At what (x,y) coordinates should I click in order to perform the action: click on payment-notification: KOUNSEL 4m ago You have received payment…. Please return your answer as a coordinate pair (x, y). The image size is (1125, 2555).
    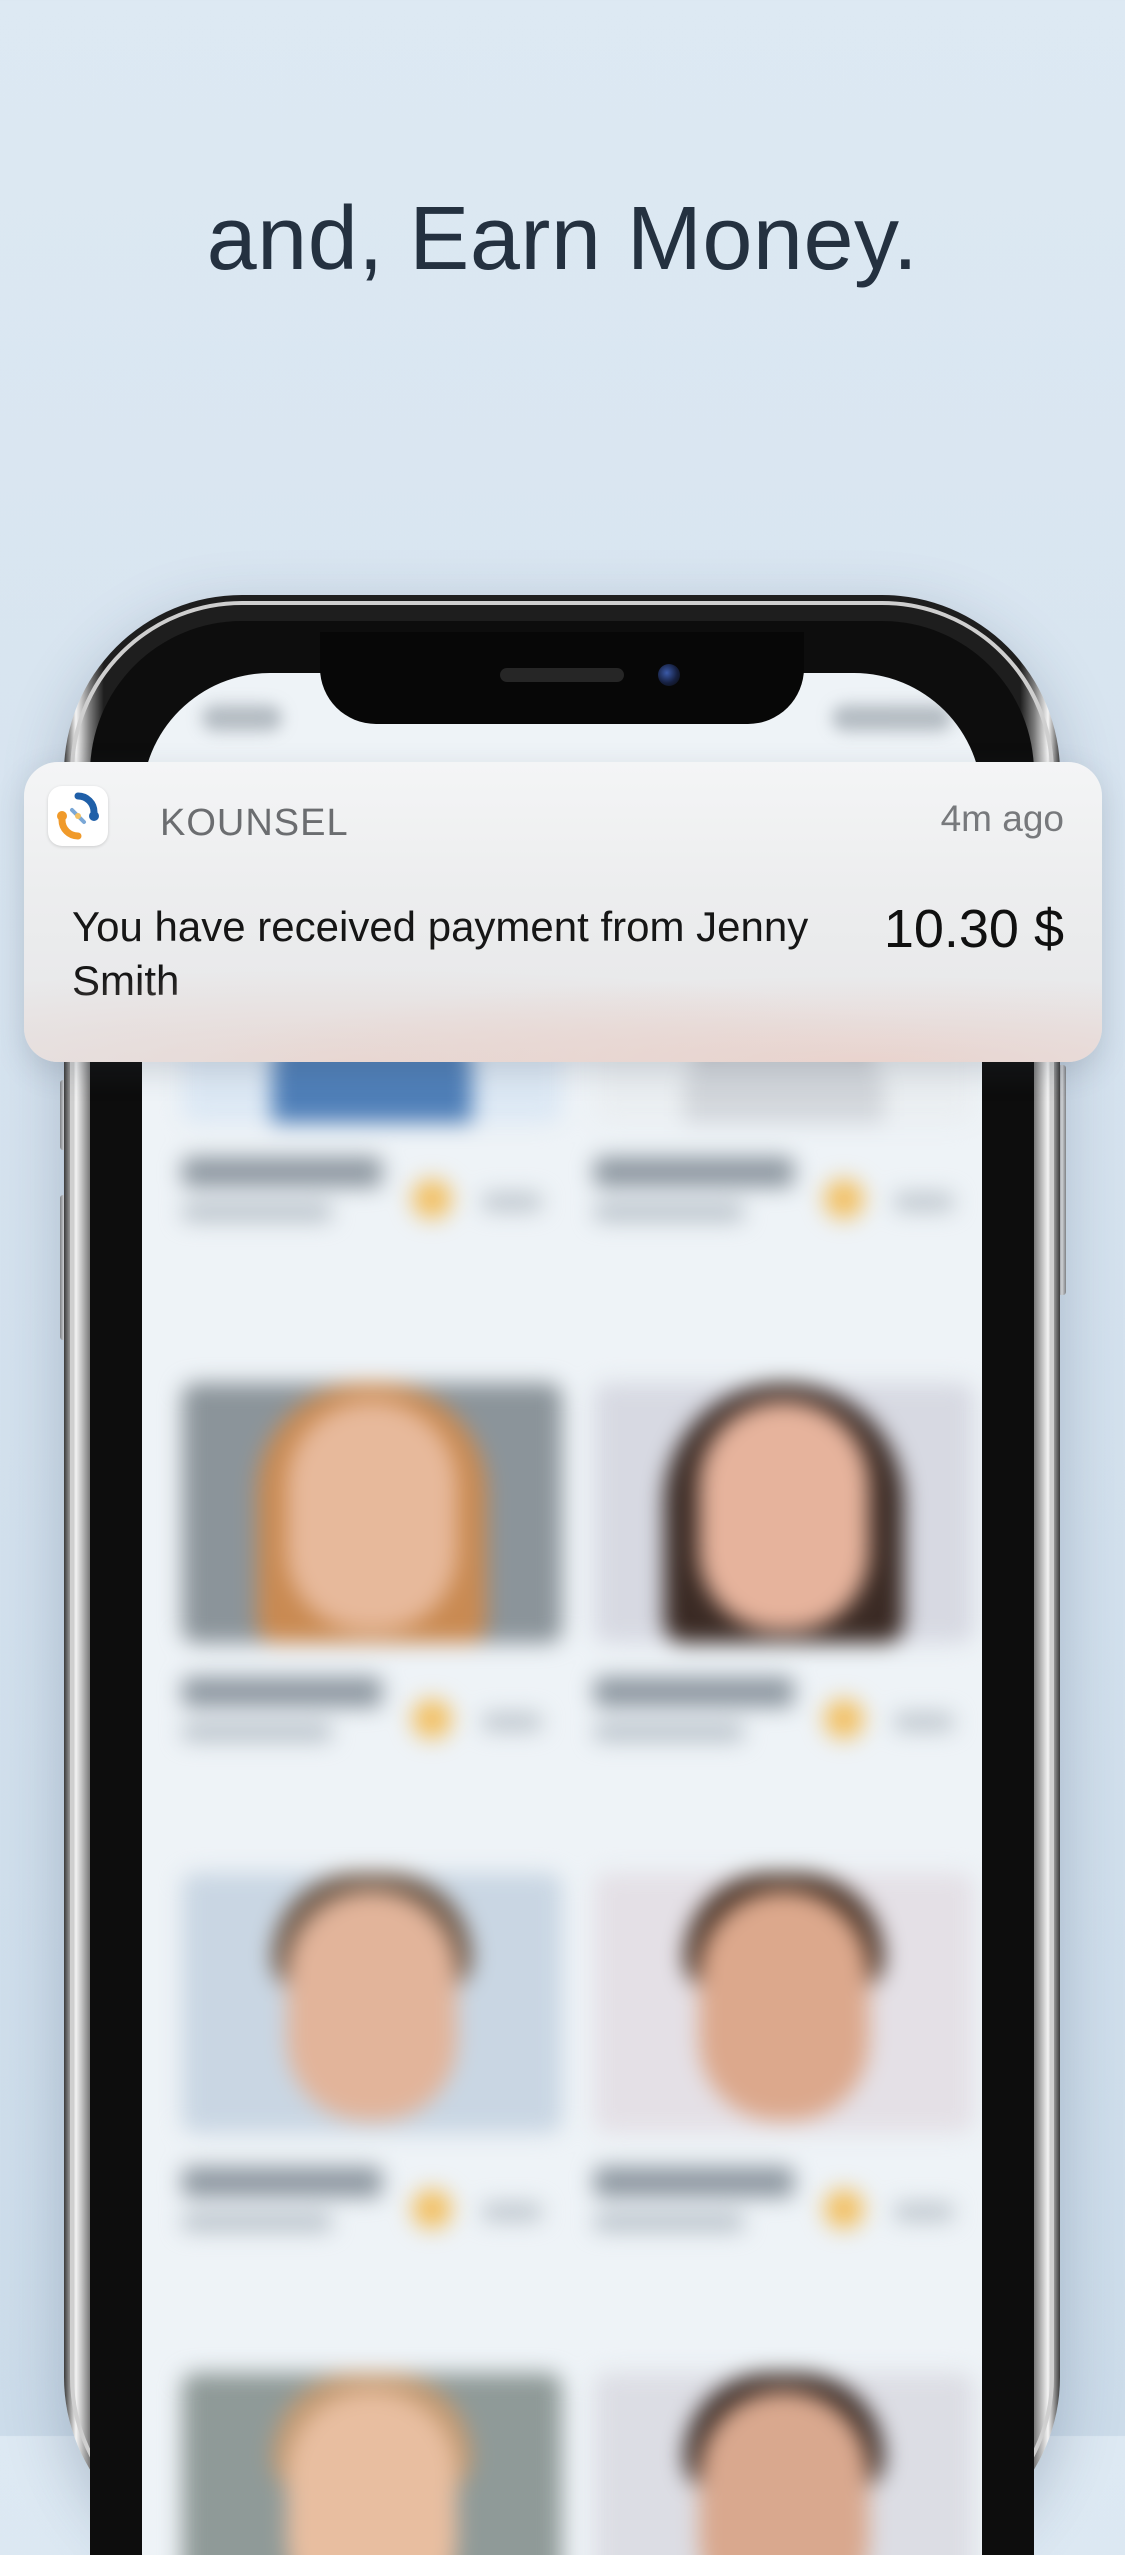
    Looking at the image, I should click on (563, 912).